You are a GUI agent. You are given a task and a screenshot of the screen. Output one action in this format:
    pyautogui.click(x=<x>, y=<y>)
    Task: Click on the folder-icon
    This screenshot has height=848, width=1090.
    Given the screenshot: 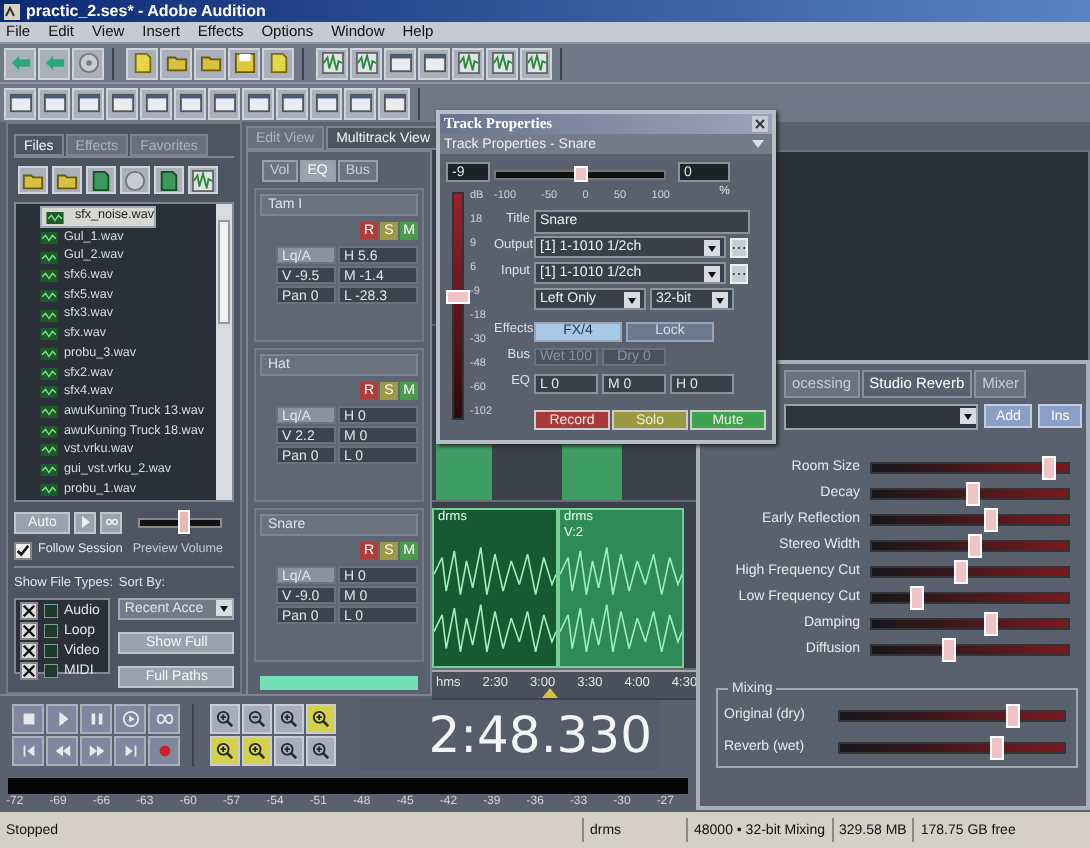 What is the action you would take?
    pyautogui.click(x=210, y=63)
    